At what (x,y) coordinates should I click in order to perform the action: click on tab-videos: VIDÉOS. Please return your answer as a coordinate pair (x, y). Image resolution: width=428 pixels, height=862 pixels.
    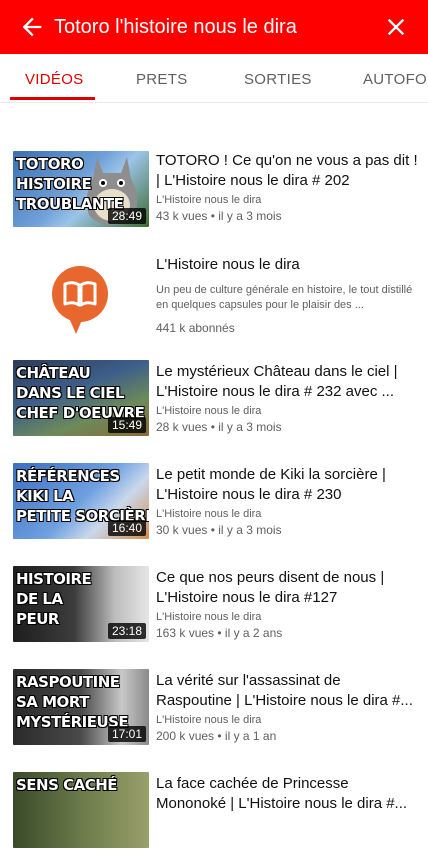
    Looking at the image, I should click on (54, 79).